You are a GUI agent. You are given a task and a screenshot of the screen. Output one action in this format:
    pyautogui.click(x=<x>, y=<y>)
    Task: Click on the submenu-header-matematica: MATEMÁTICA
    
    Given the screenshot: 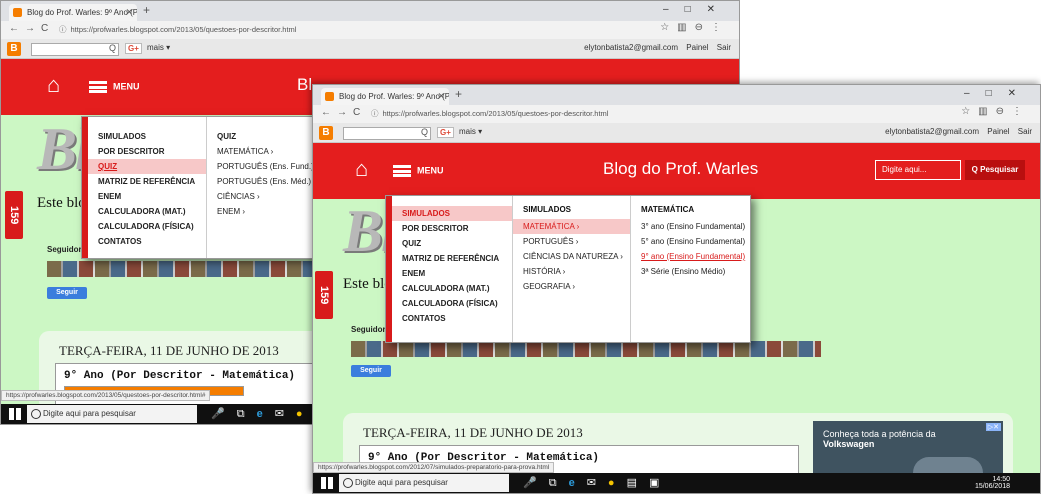 What is the action you would take?
    pyautogui.click(x=668, y=209)
    